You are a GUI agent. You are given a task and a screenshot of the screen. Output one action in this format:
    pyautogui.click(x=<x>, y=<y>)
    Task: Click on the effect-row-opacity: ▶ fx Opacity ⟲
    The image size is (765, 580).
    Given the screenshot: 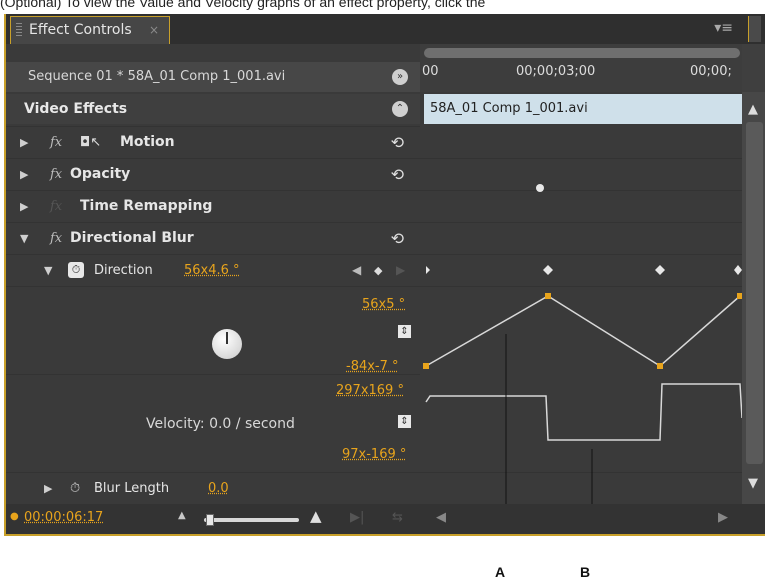 What is the action you would take?
    pyautogui.click(x=213, y=174)
    